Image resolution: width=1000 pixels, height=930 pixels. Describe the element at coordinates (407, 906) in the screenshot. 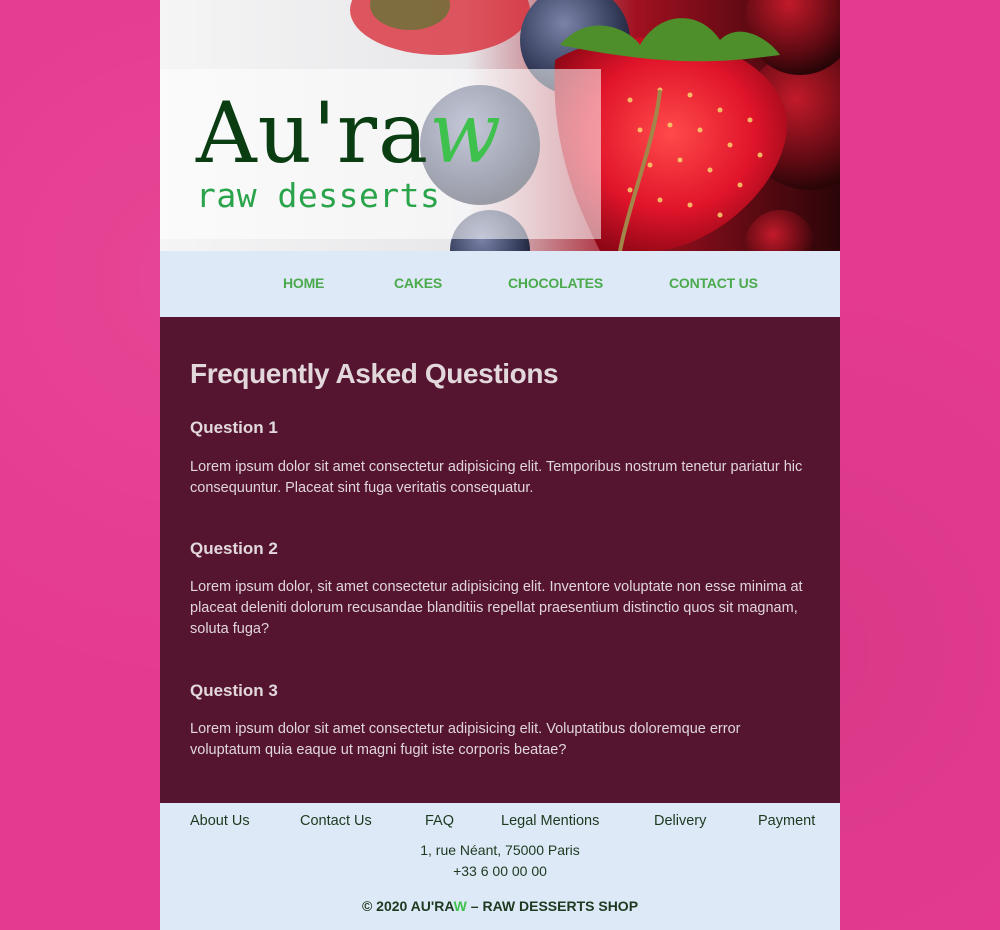

I see `copyright-prefix: © 2020 AU'RA` at that location.